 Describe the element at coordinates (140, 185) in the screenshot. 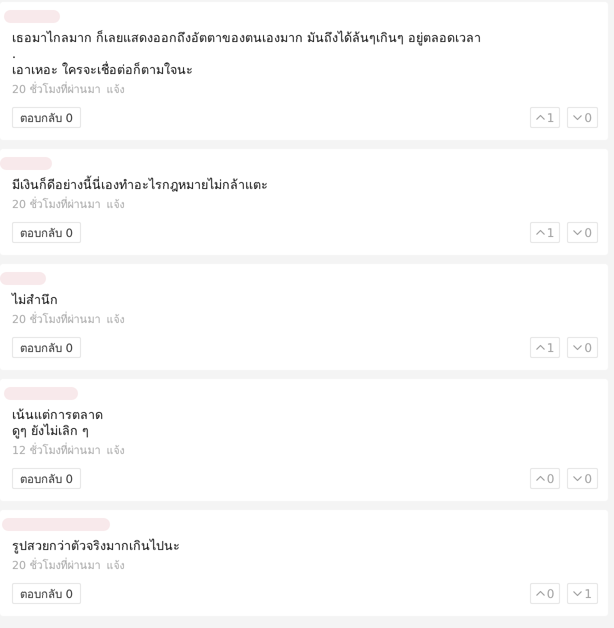

I see `comment-text: มีเงินก็ดีอย่างนี้นี่เองทำอะไรกฎหมายไม่กล้าแตะ` at that location.